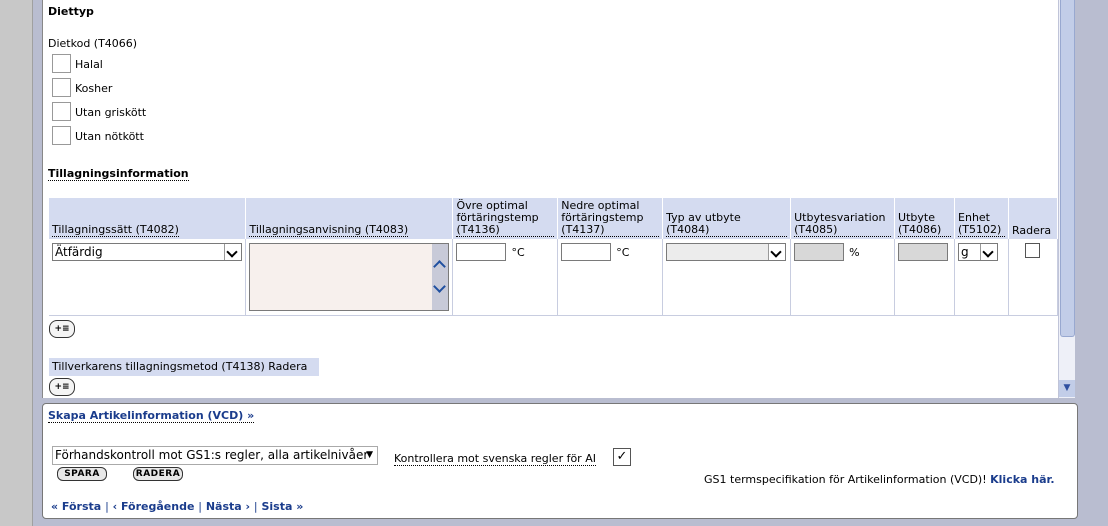 The width and height of the screenshot is (1108, 526). Describe the element at coordinates (843, 218) in the screenshot. I see `col-header-yield-variation: Utbytesvariation (T4085)` at that location.